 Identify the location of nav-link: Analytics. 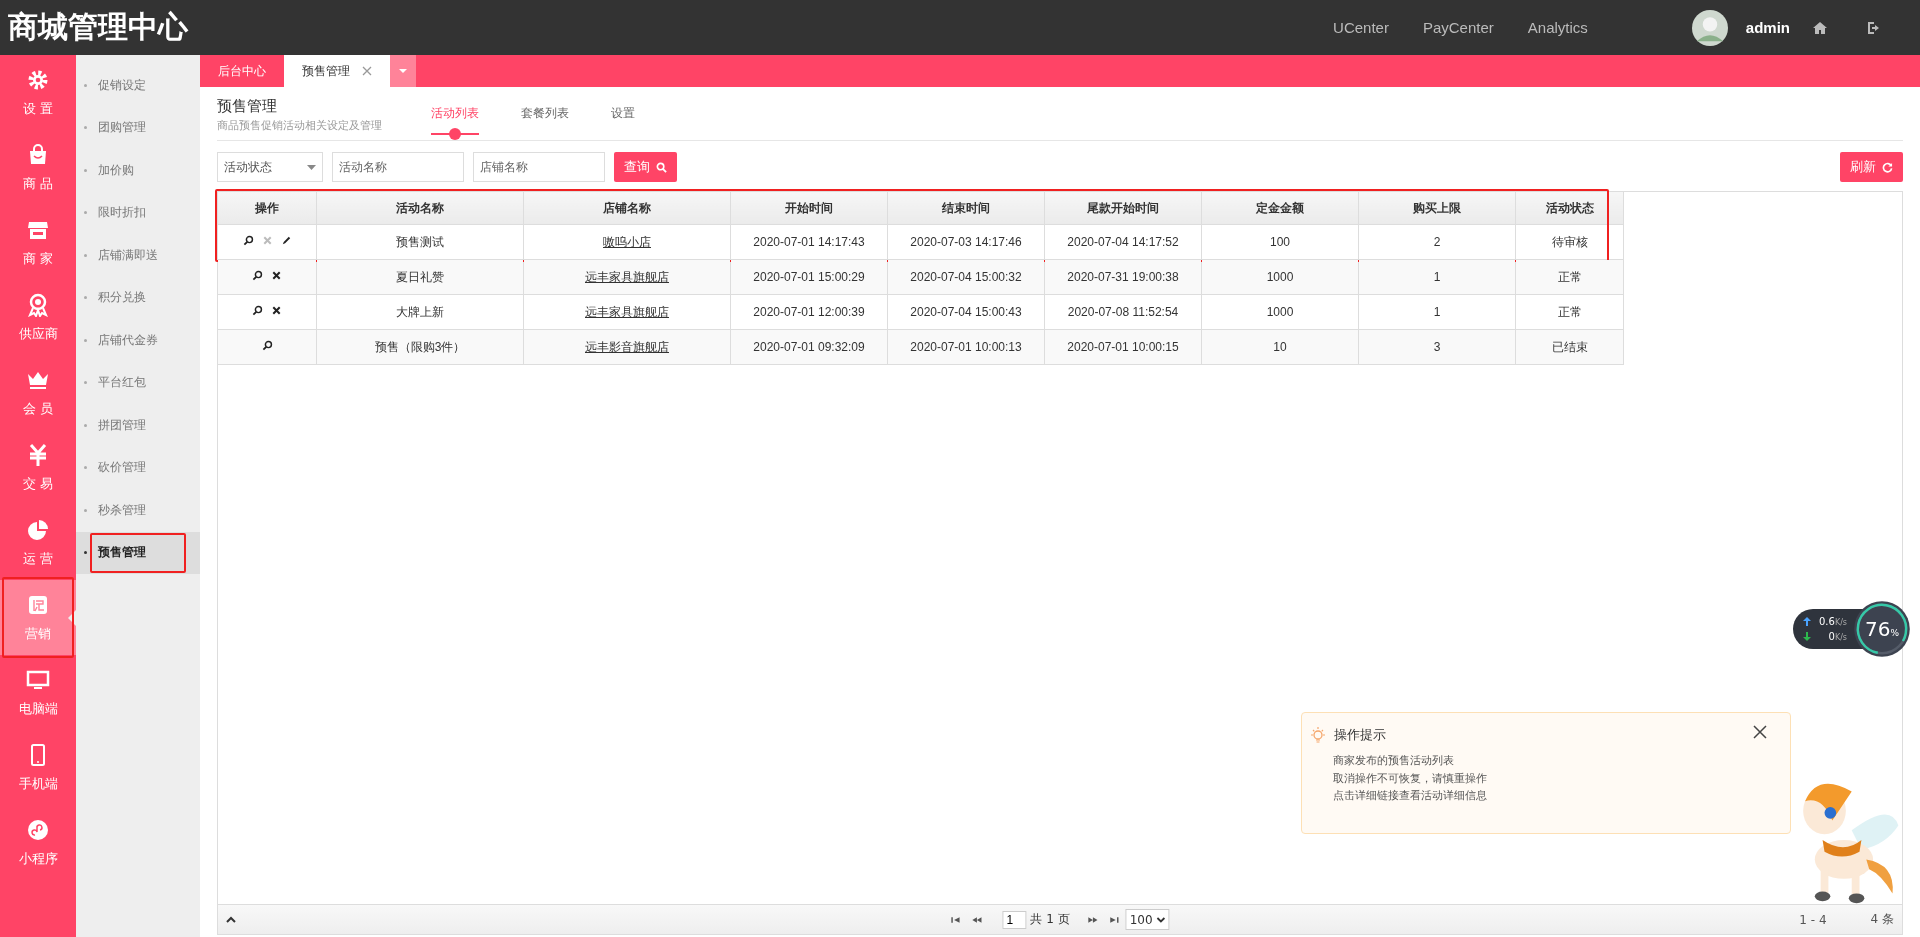
(1557, 27).